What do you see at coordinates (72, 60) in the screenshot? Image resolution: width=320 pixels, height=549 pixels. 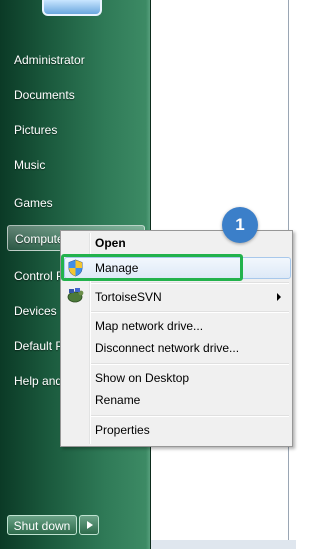 I see `start-item-administrator: Administrator` at bounding box center [72, 60].